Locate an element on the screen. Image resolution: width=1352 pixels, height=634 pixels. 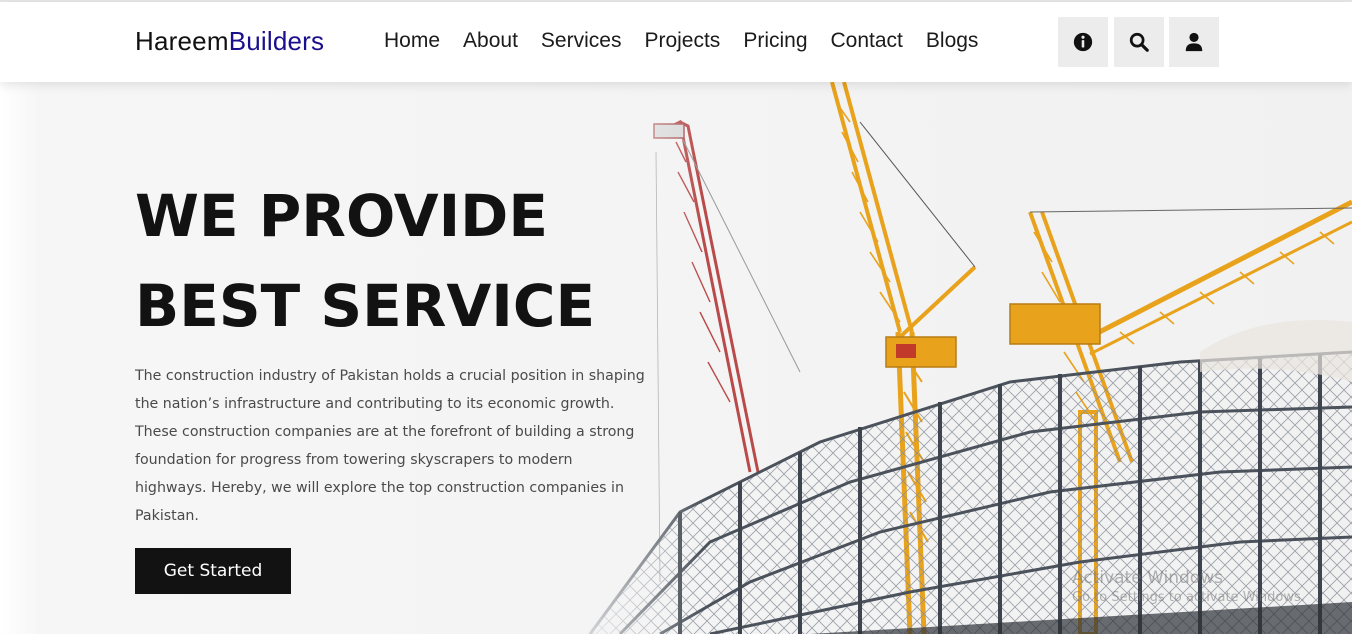
nav-pricing: Pricing is located at coordinates (775, 41).